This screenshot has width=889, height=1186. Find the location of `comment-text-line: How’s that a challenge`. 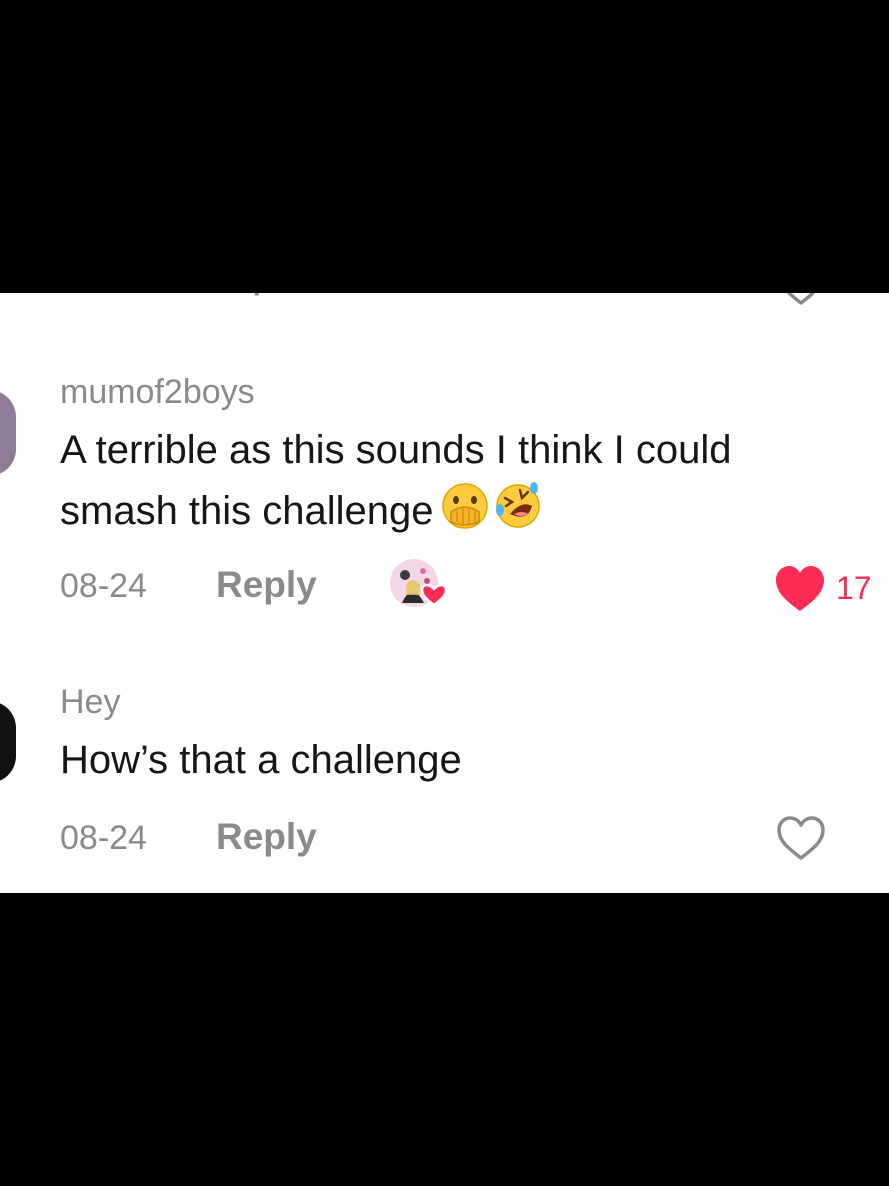

comment-text-line: How’s that a challenge is located at coordinates (261, 760).